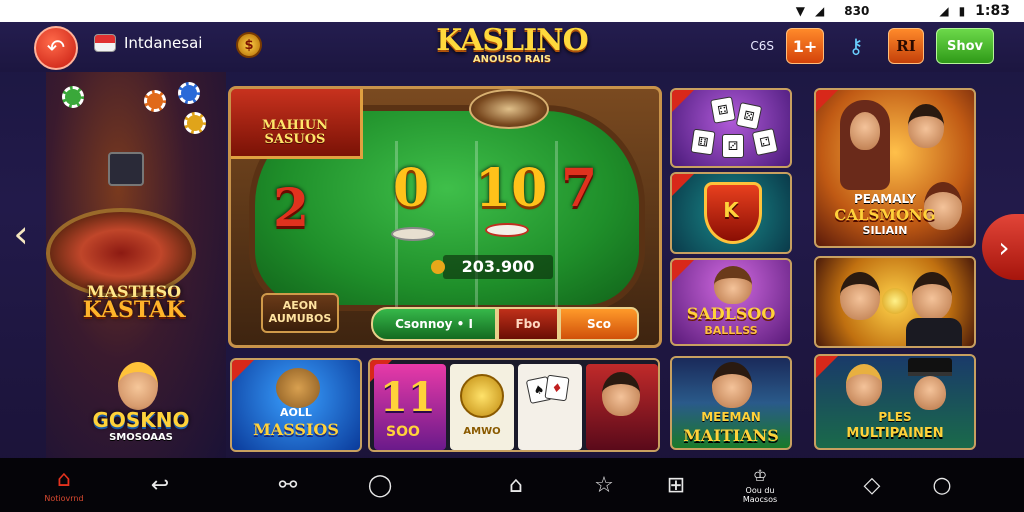  I want to click on profile-label: Oou du Maocsos, so click(760, 495).